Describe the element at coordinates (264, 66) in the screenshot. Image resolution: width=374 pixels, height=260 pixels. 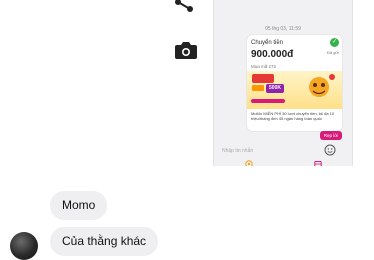
I see `transfer-code: Mua mã 272` at that location.